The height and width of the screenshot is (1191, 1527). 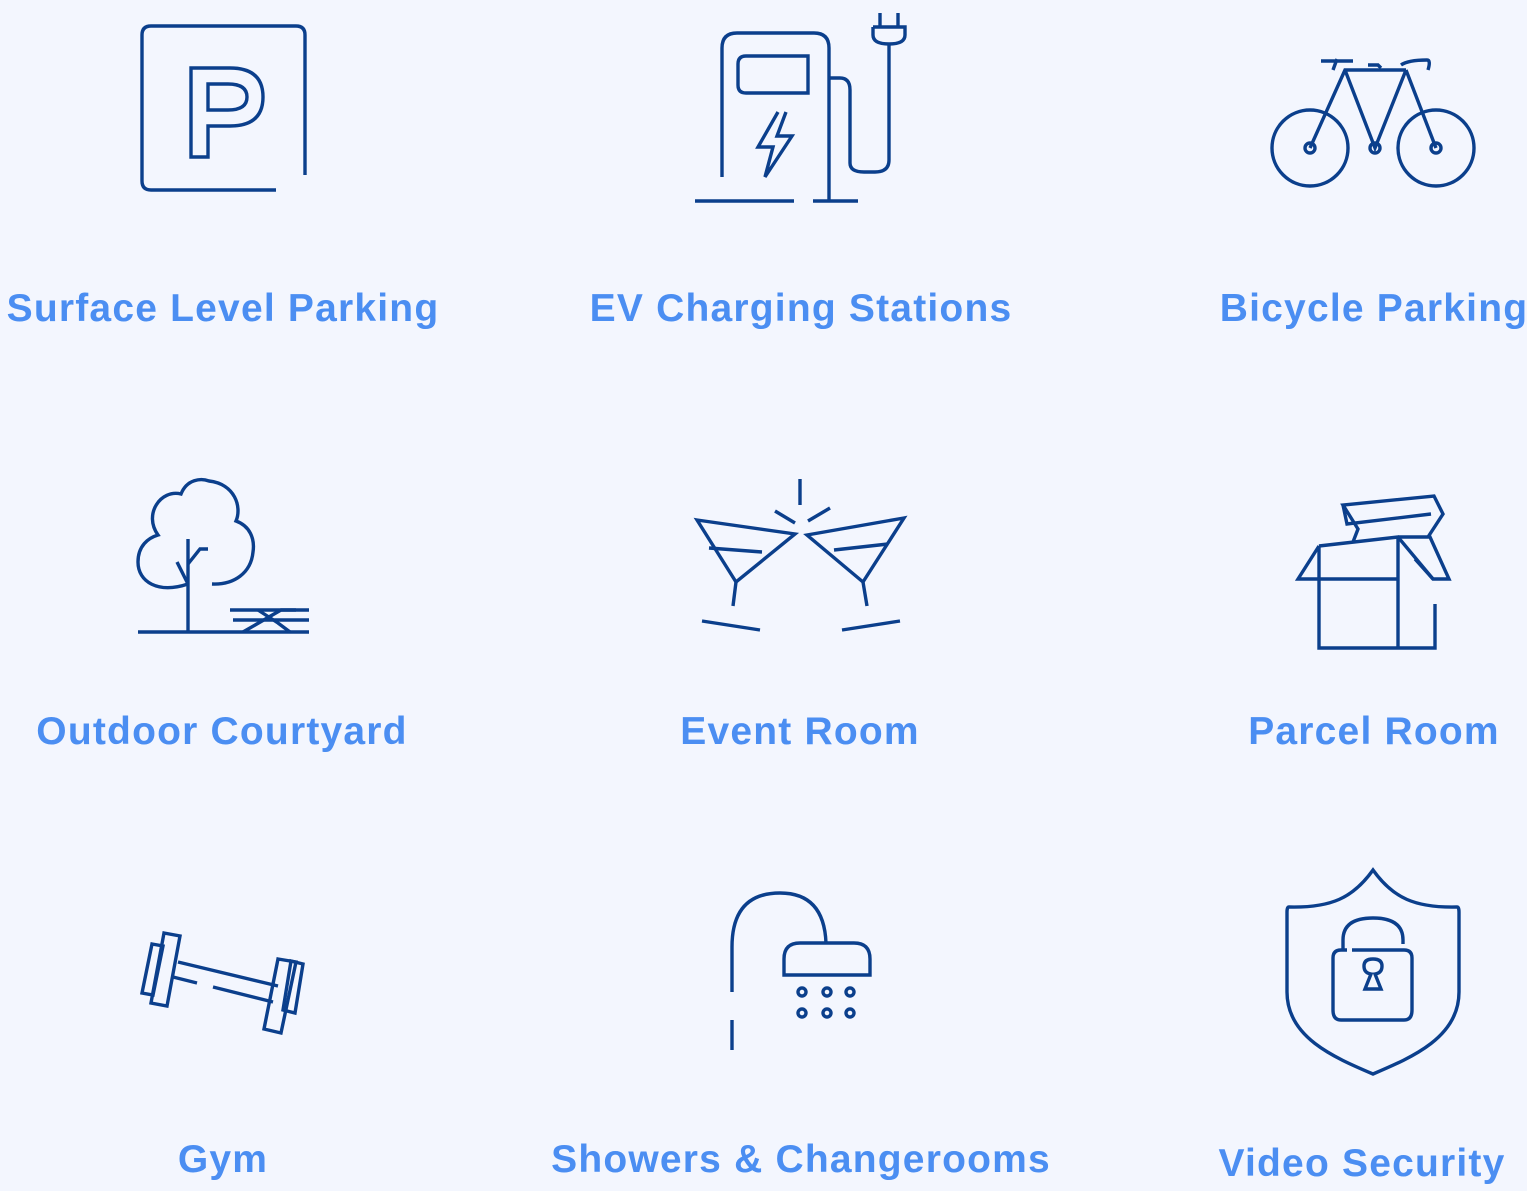 I want to click on amenity-label-bicycle-parking: Bicycle Parking, so click(x=1373, y=308).